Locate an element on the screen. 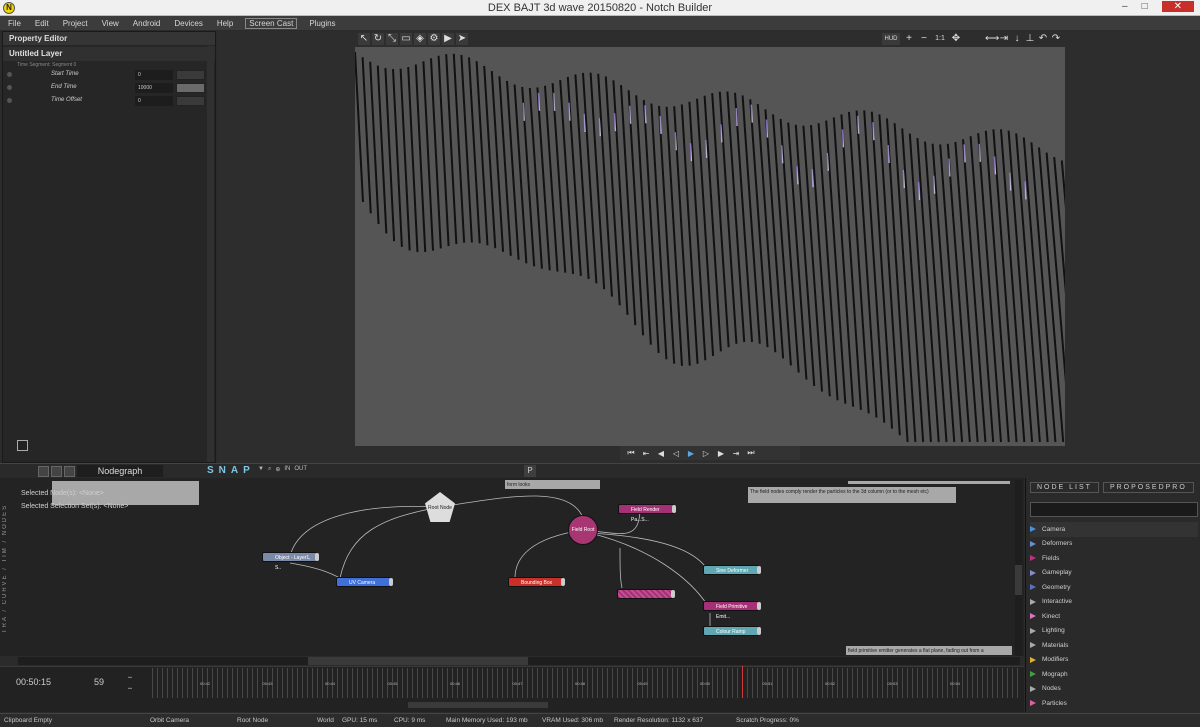 This screenshot has width=1200, height=727. node-category-particles: Particles is located at coordinates (1114, 703).